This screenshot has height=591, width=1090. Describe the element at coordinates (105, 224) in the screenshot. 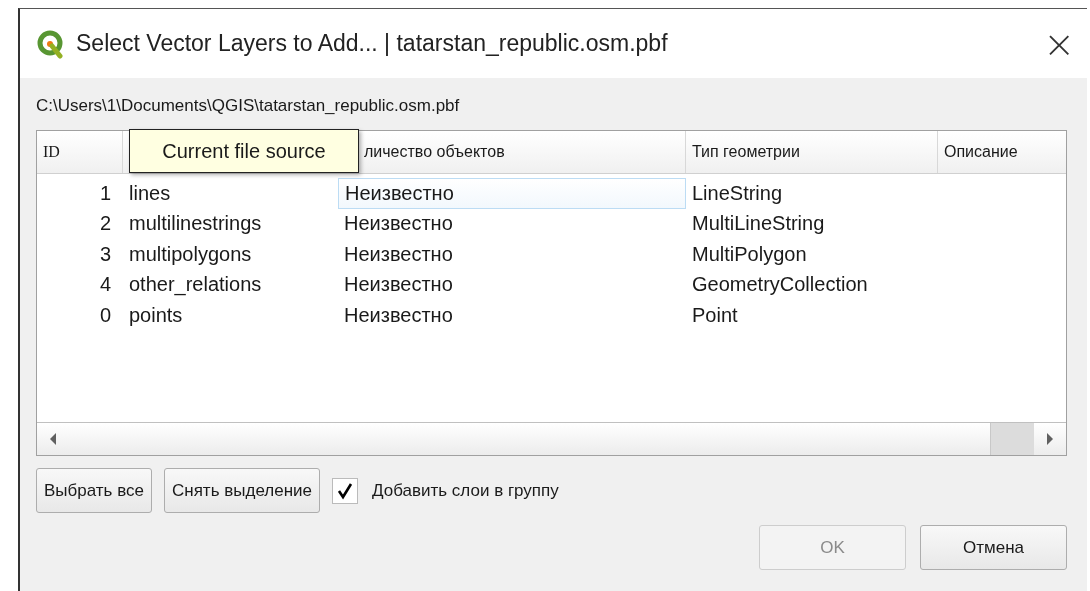

I see `table-cell-text: 2` at that location.